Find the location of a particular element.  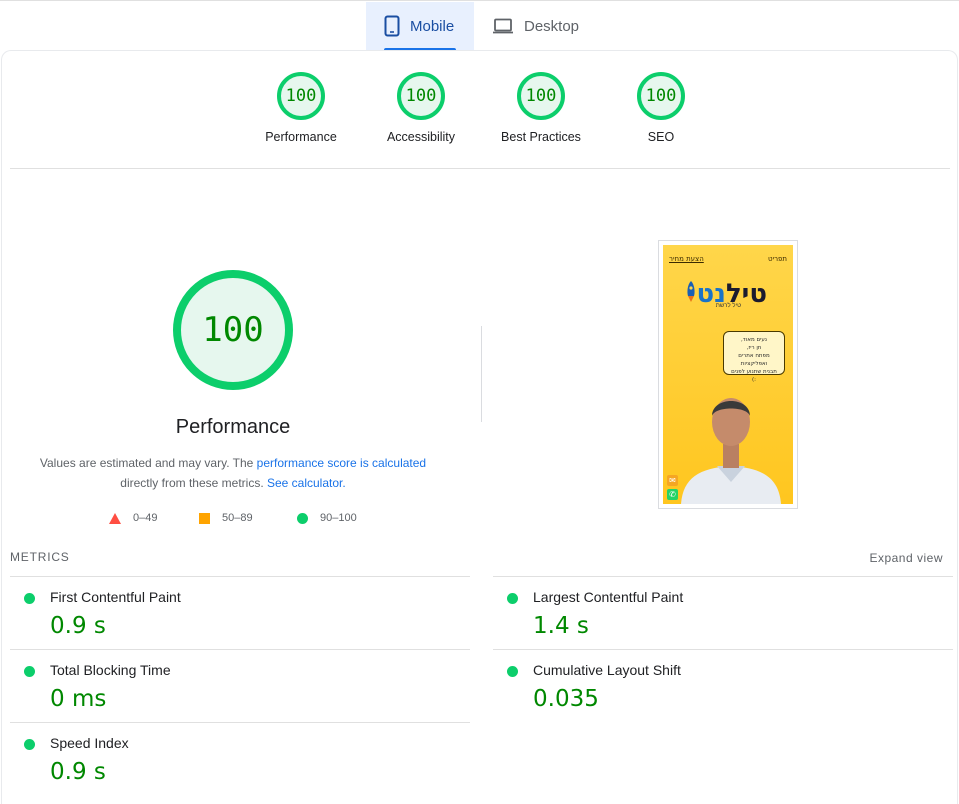

tab-desktop-label: Desktop is located at coordinates (552, 26).